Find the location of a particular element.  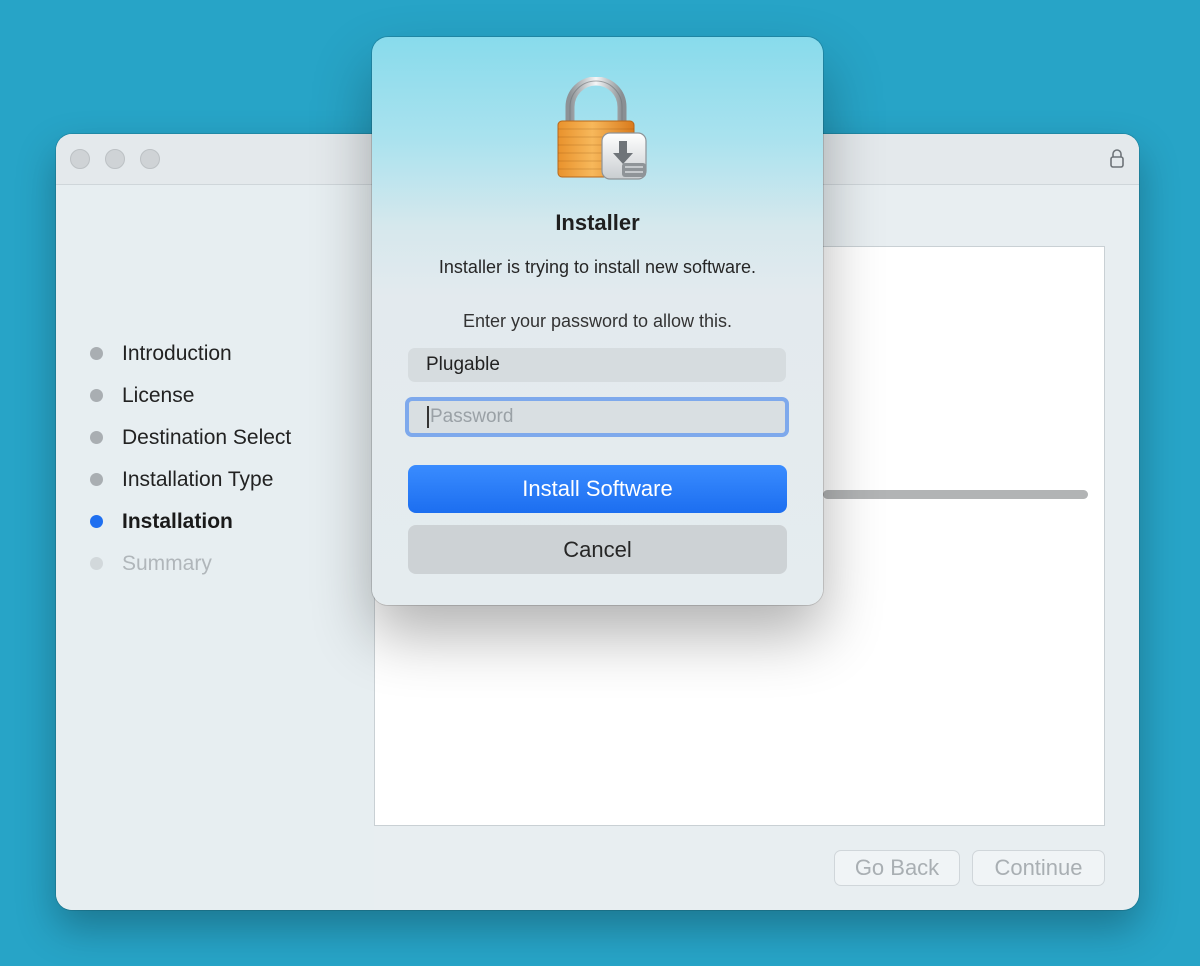

installer-lock-icon is located at coordinates (602, 128).